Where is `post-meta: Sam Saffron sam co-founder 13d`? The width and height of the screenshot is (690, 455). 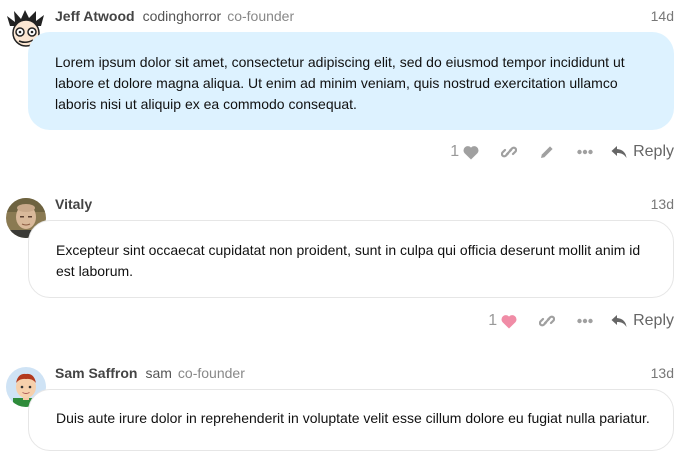
post-meta: Sam Saffron sam co-founder 13d is located at coordinates (364, 373).